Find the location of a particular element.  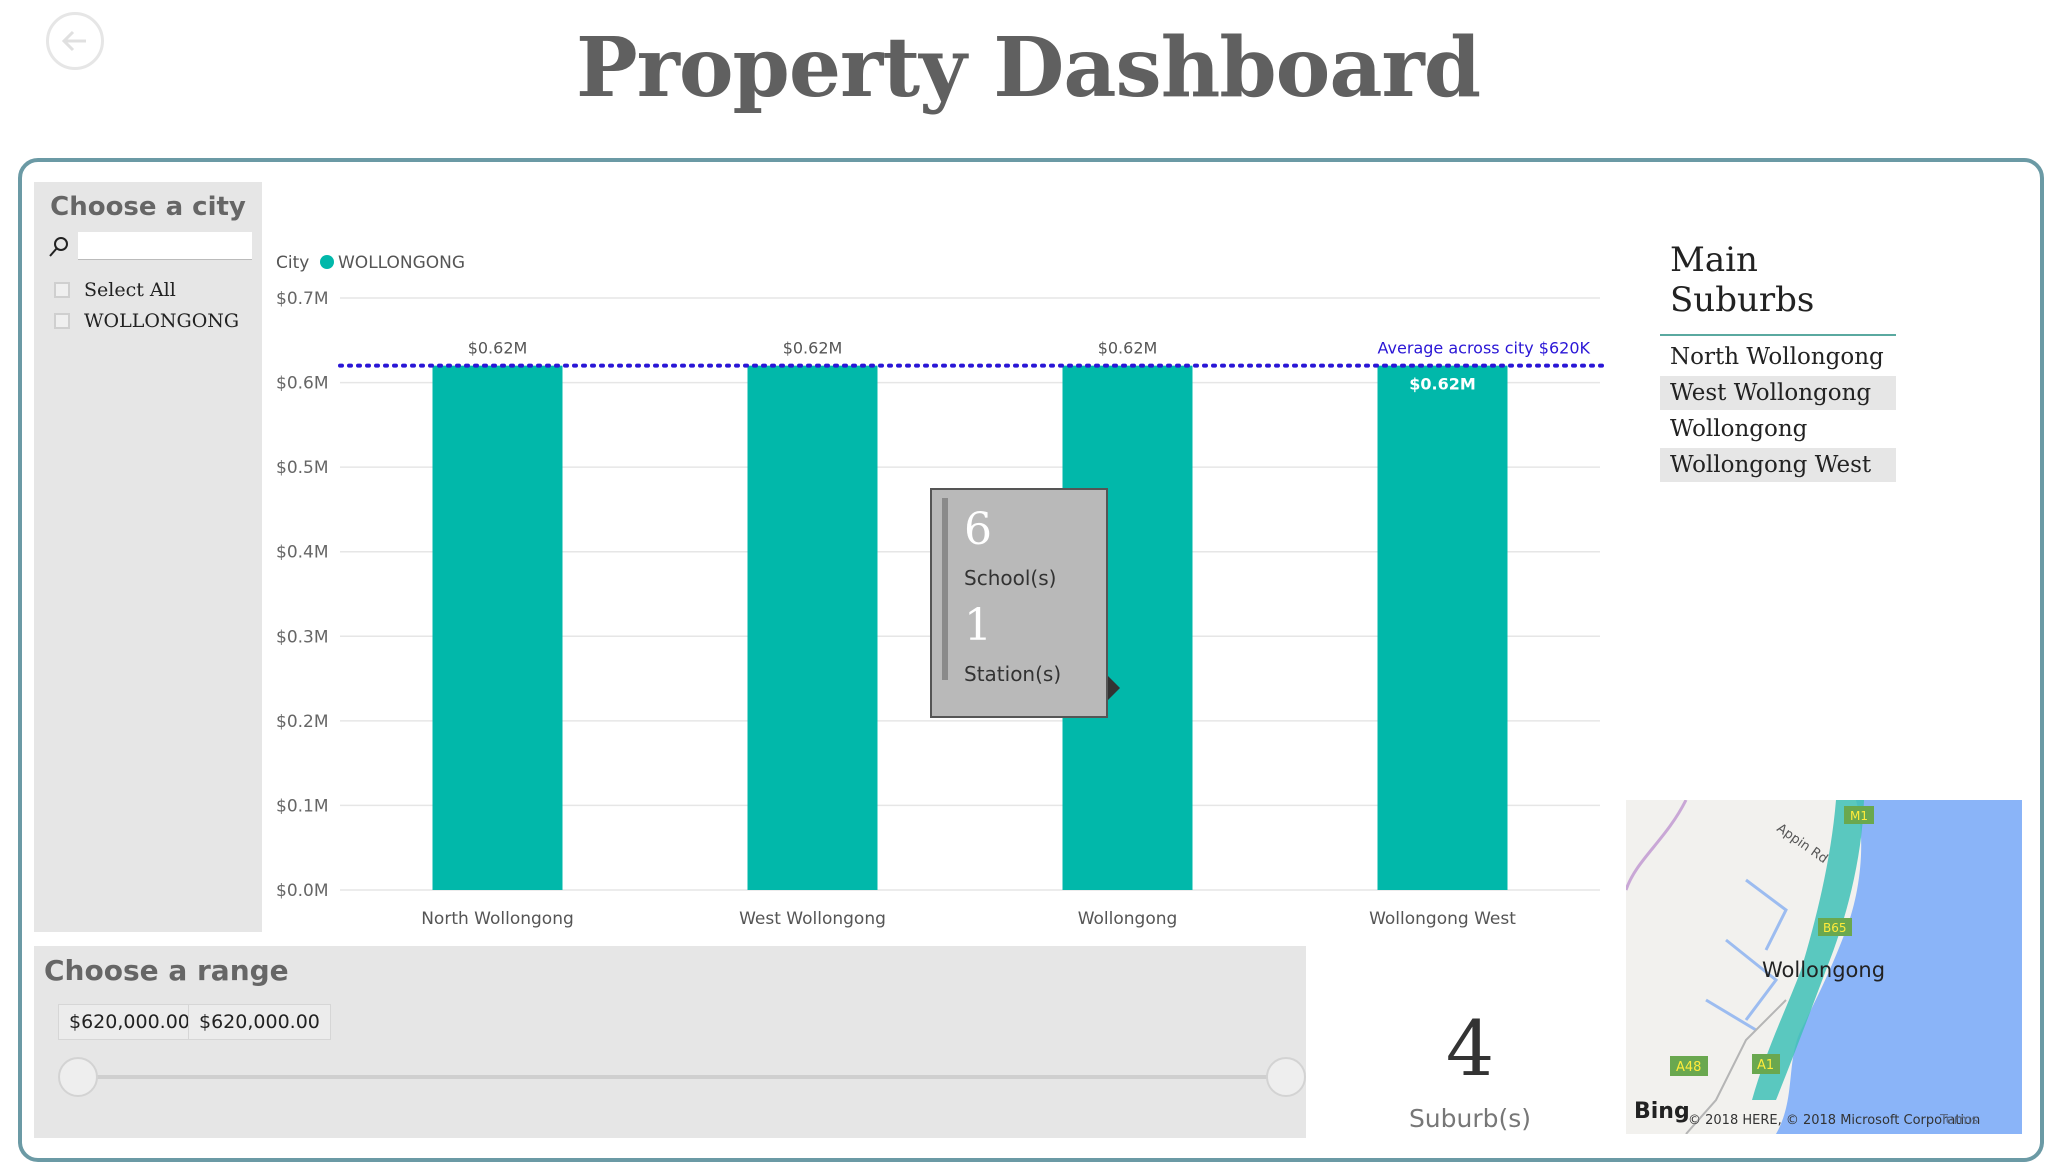

map-city-label: Wollongong is located at coordinates (1823, 970).